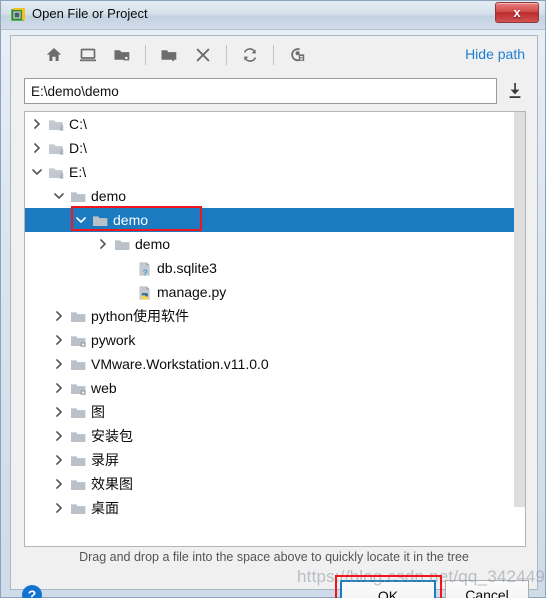 The height and width of the screenshot is (598, 546). I want to click on tree-row: python使用软件, so click(275, 316).